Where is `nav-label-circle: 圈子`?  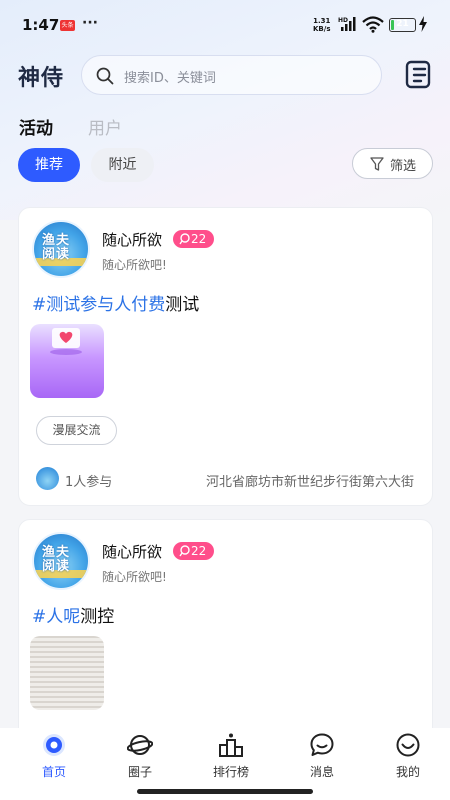 nav-label-circle: 圈子 is located at coordinates (139, 772).